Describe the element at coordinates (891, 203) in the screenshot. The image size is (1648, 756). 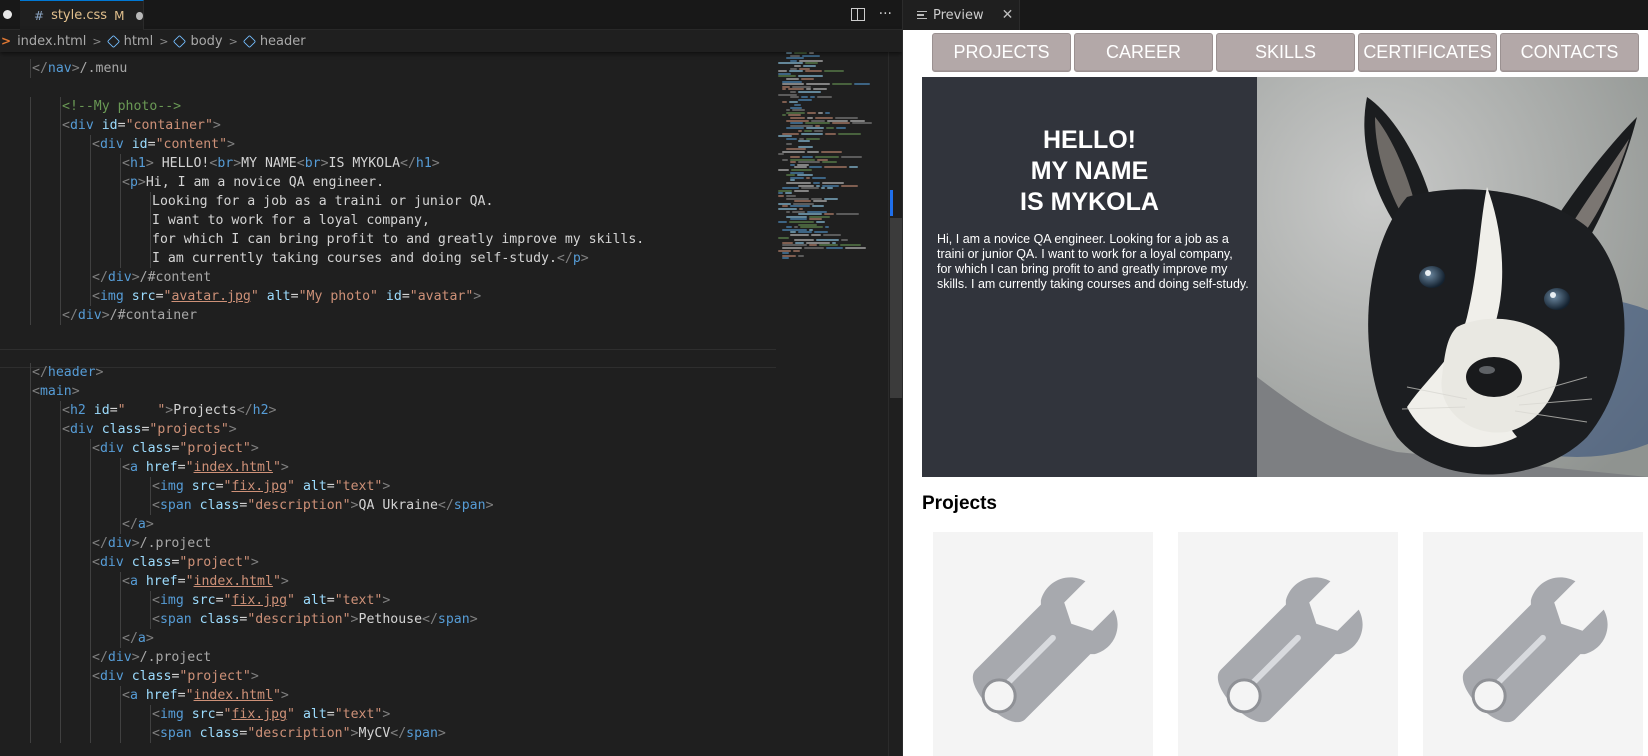
I see `scrollbar-change-marker` at that location.